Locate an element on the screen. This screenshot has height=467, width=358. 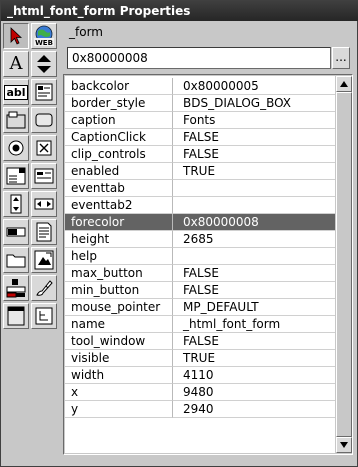
paint-brush-icon is located at coordinates (44, 288).